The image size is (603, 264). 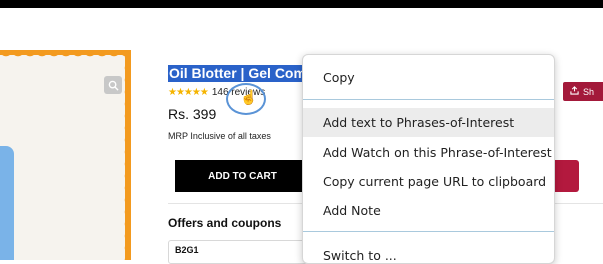 I want to click on product-price: Rs. 399, so click(x=192, y=114).